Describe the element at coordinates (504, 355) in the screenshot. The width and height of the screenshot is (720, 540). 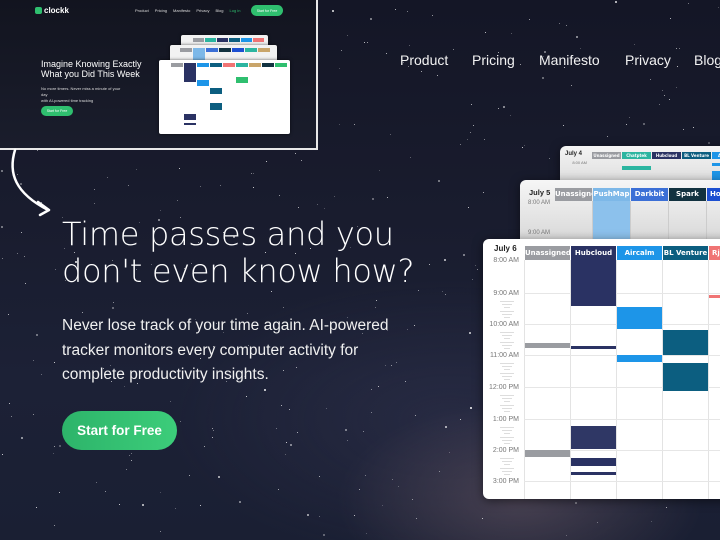
I see `time-label: 11:00 AM` at that location.